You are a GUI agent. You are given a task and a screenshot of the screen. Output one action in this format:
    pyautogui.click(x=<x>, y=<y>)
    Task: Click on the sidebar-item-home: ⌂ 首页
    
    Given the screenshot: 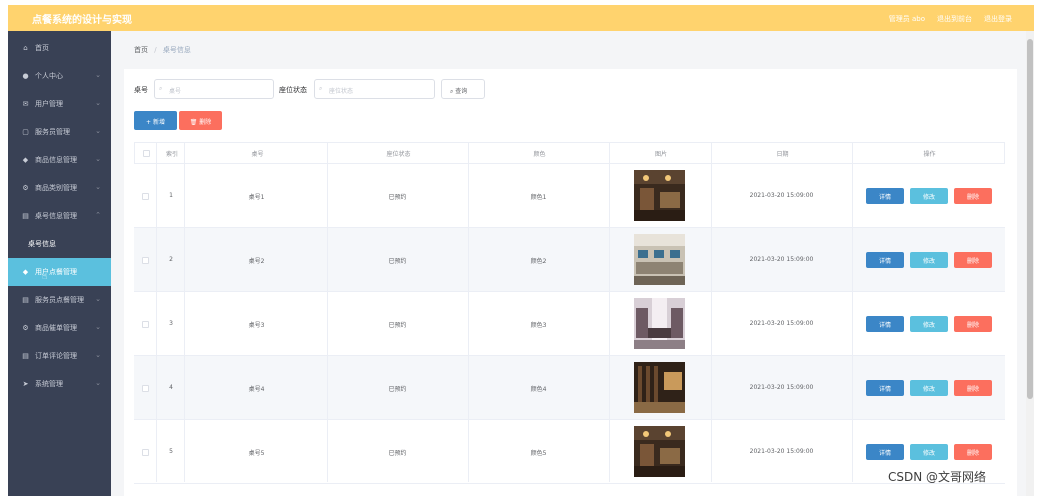 What is the action you would take?
    pyautogui.click(x=59, y=48)
    